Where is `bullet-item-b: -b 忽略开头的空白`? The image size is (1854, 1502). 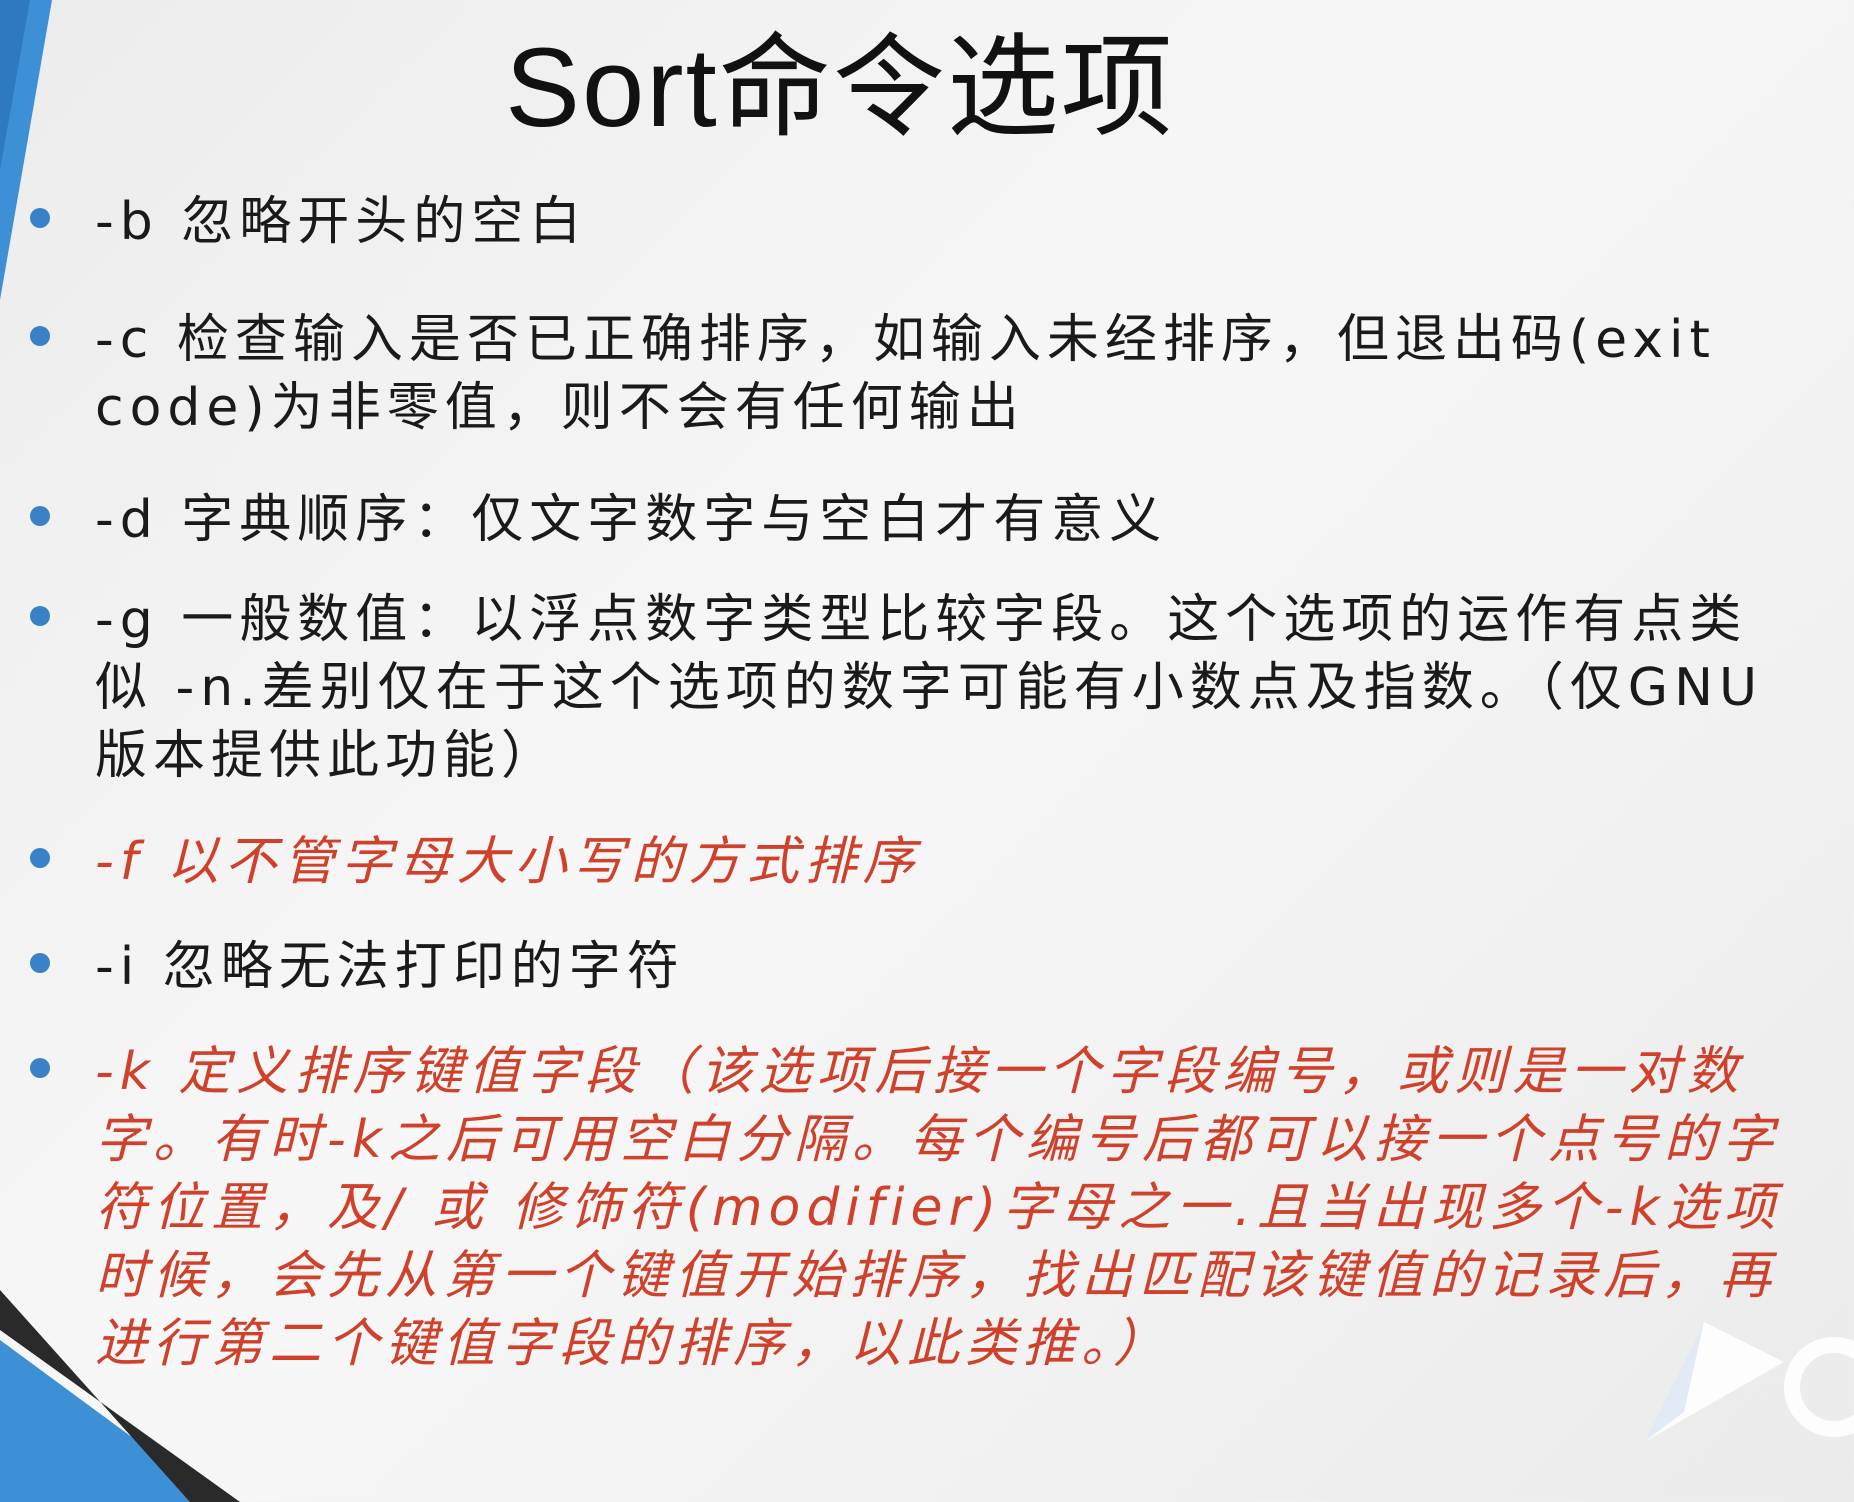 bullet-item-b: -b 忽略开头的空白 is located at coordinates (341, 222).